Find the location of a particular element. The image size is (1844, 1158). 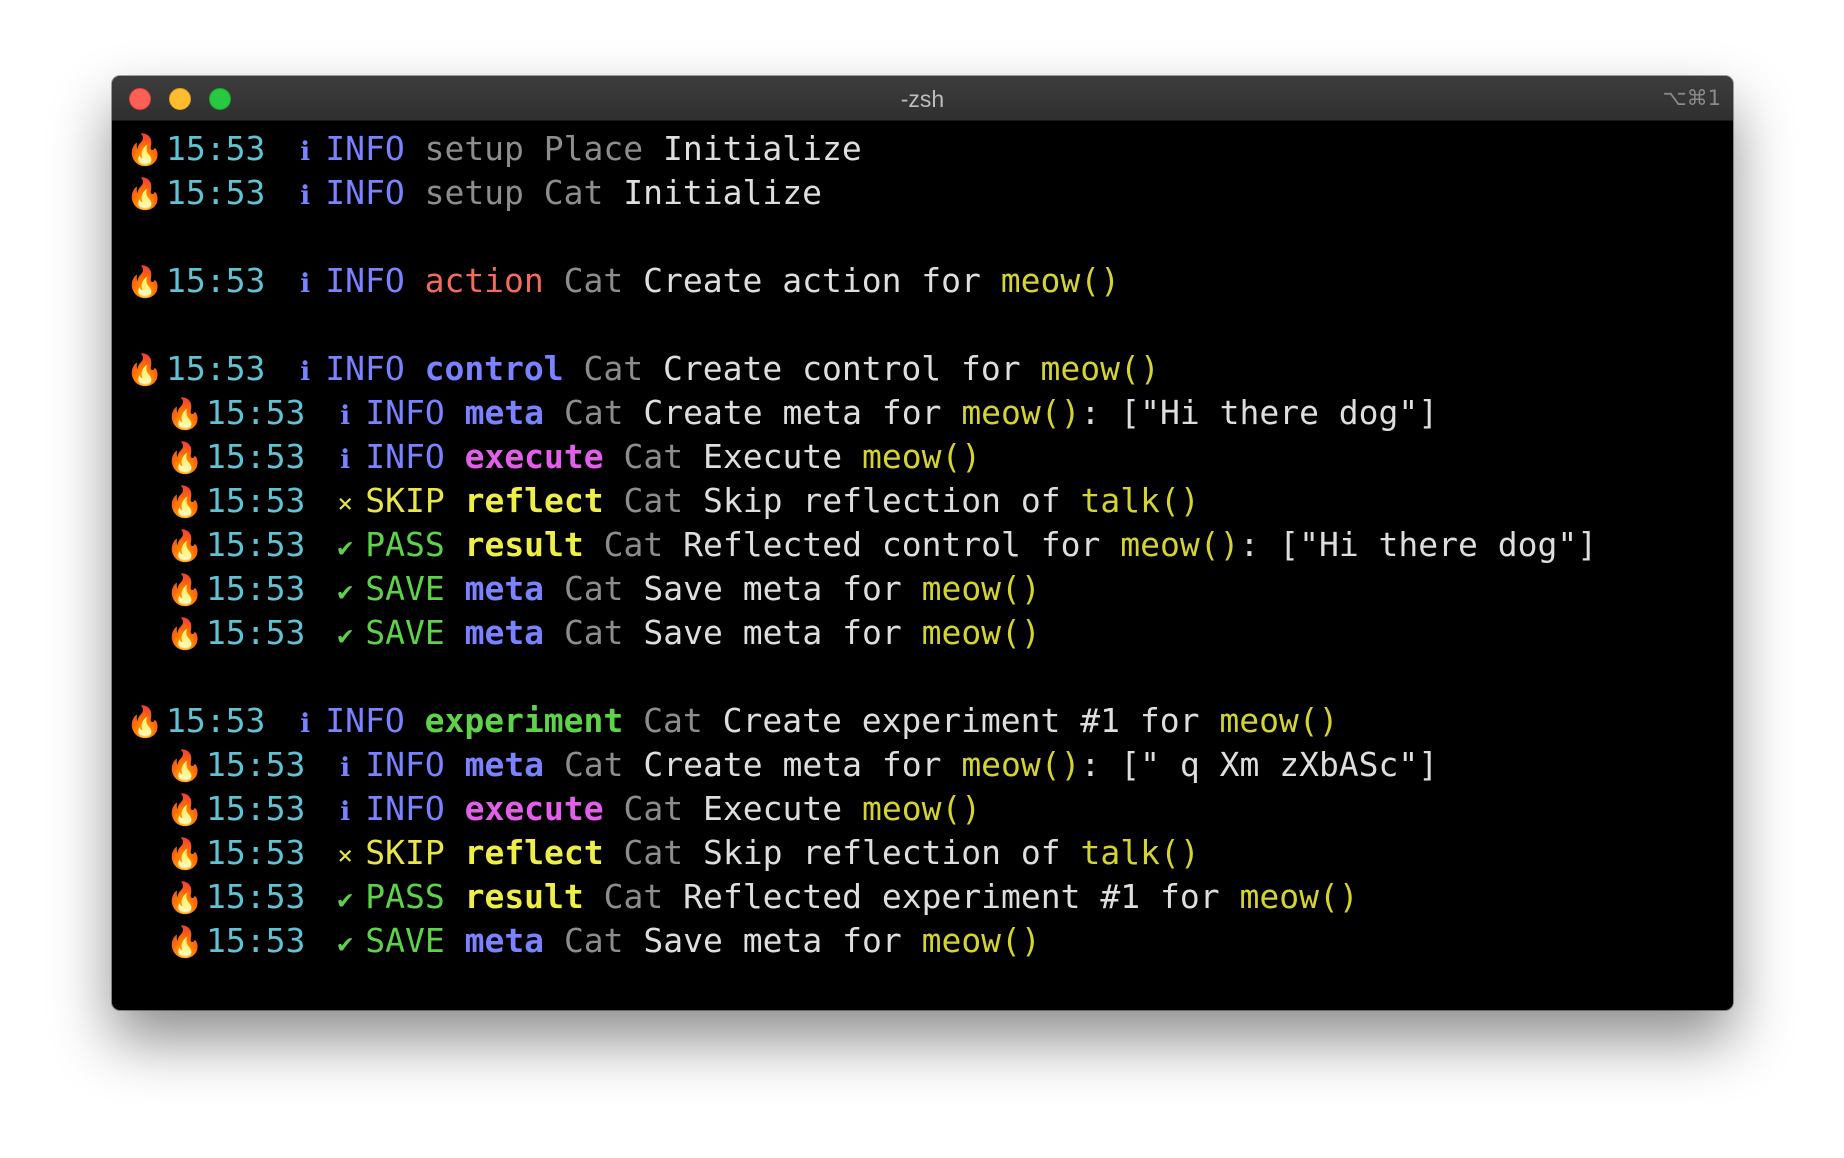

log-extra: : ["Hi there dog"] is located at coordinates (1418, 544).